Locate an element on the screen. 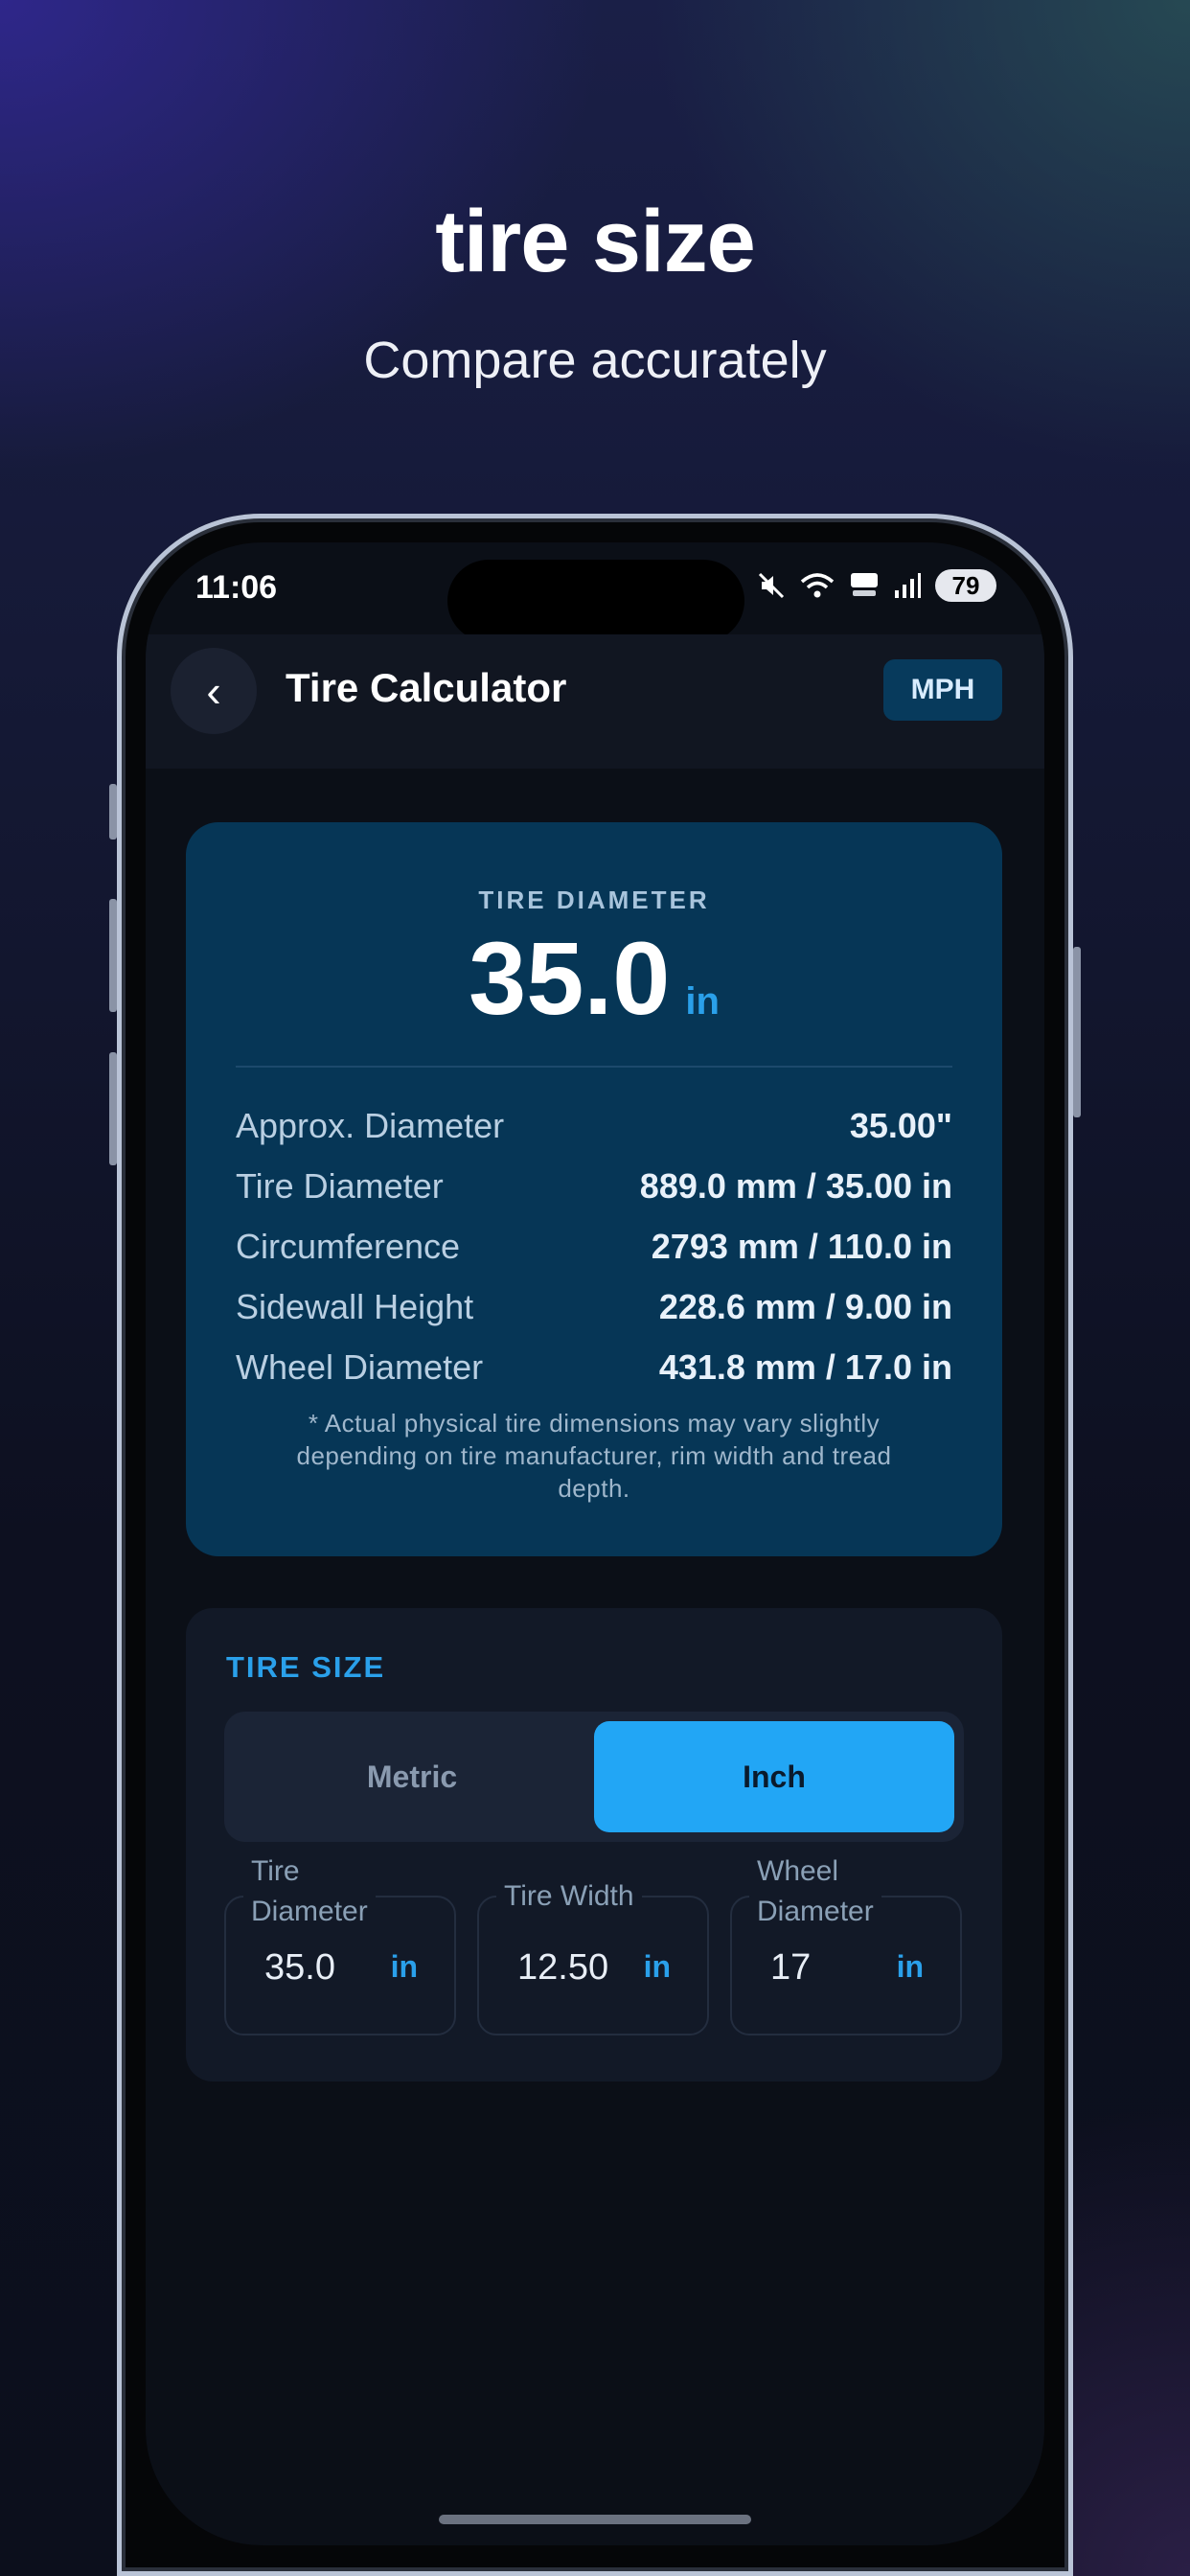 The height and width of the screenshot is (2576, 1190). result-row: Approx. Diameter 35.00" is located at coordinates (594, 1126).